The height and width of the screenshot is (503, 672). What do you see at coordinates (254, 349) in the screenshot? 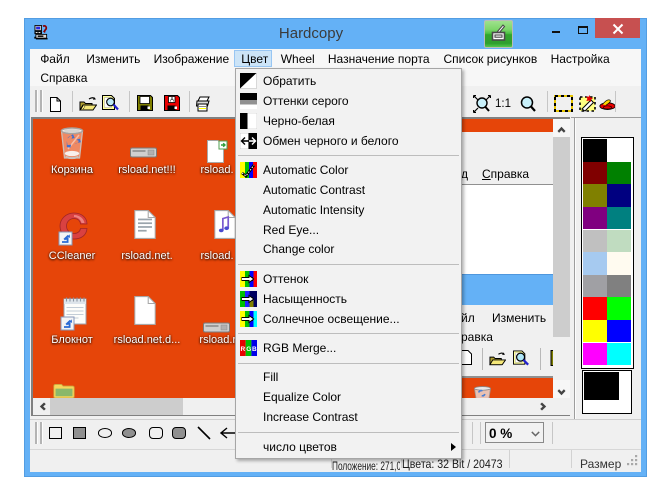
I see `svg-text: B` at bounding box center [254, 349].